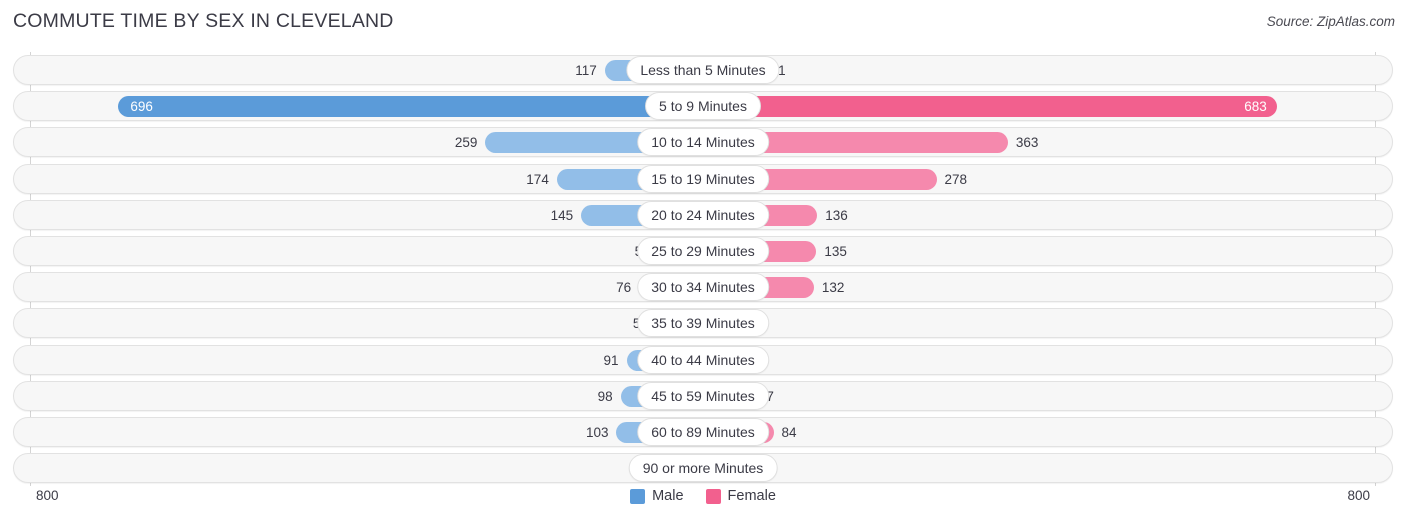 Image resolution: width=1406 pixels, height=523 pixels. I want to click on category-label: 20 to 24 Minutes, so click(703, 214).